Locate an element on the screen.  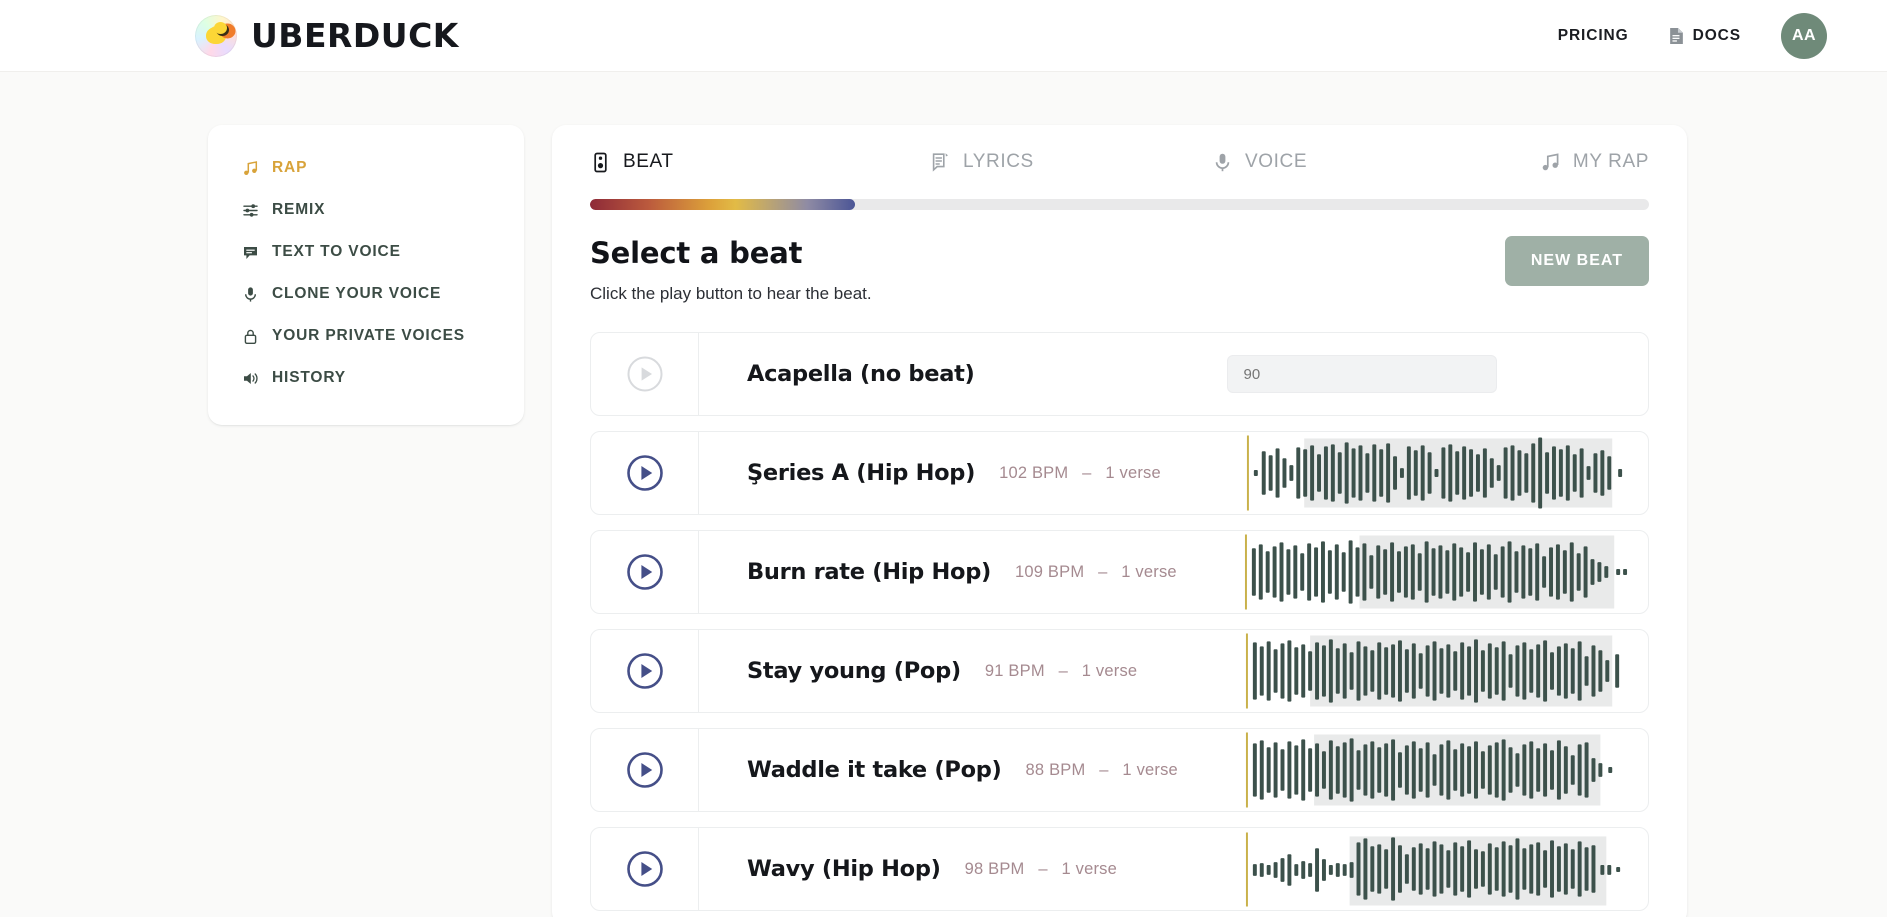
avatar: AA is located at coordinates (1804, 35).